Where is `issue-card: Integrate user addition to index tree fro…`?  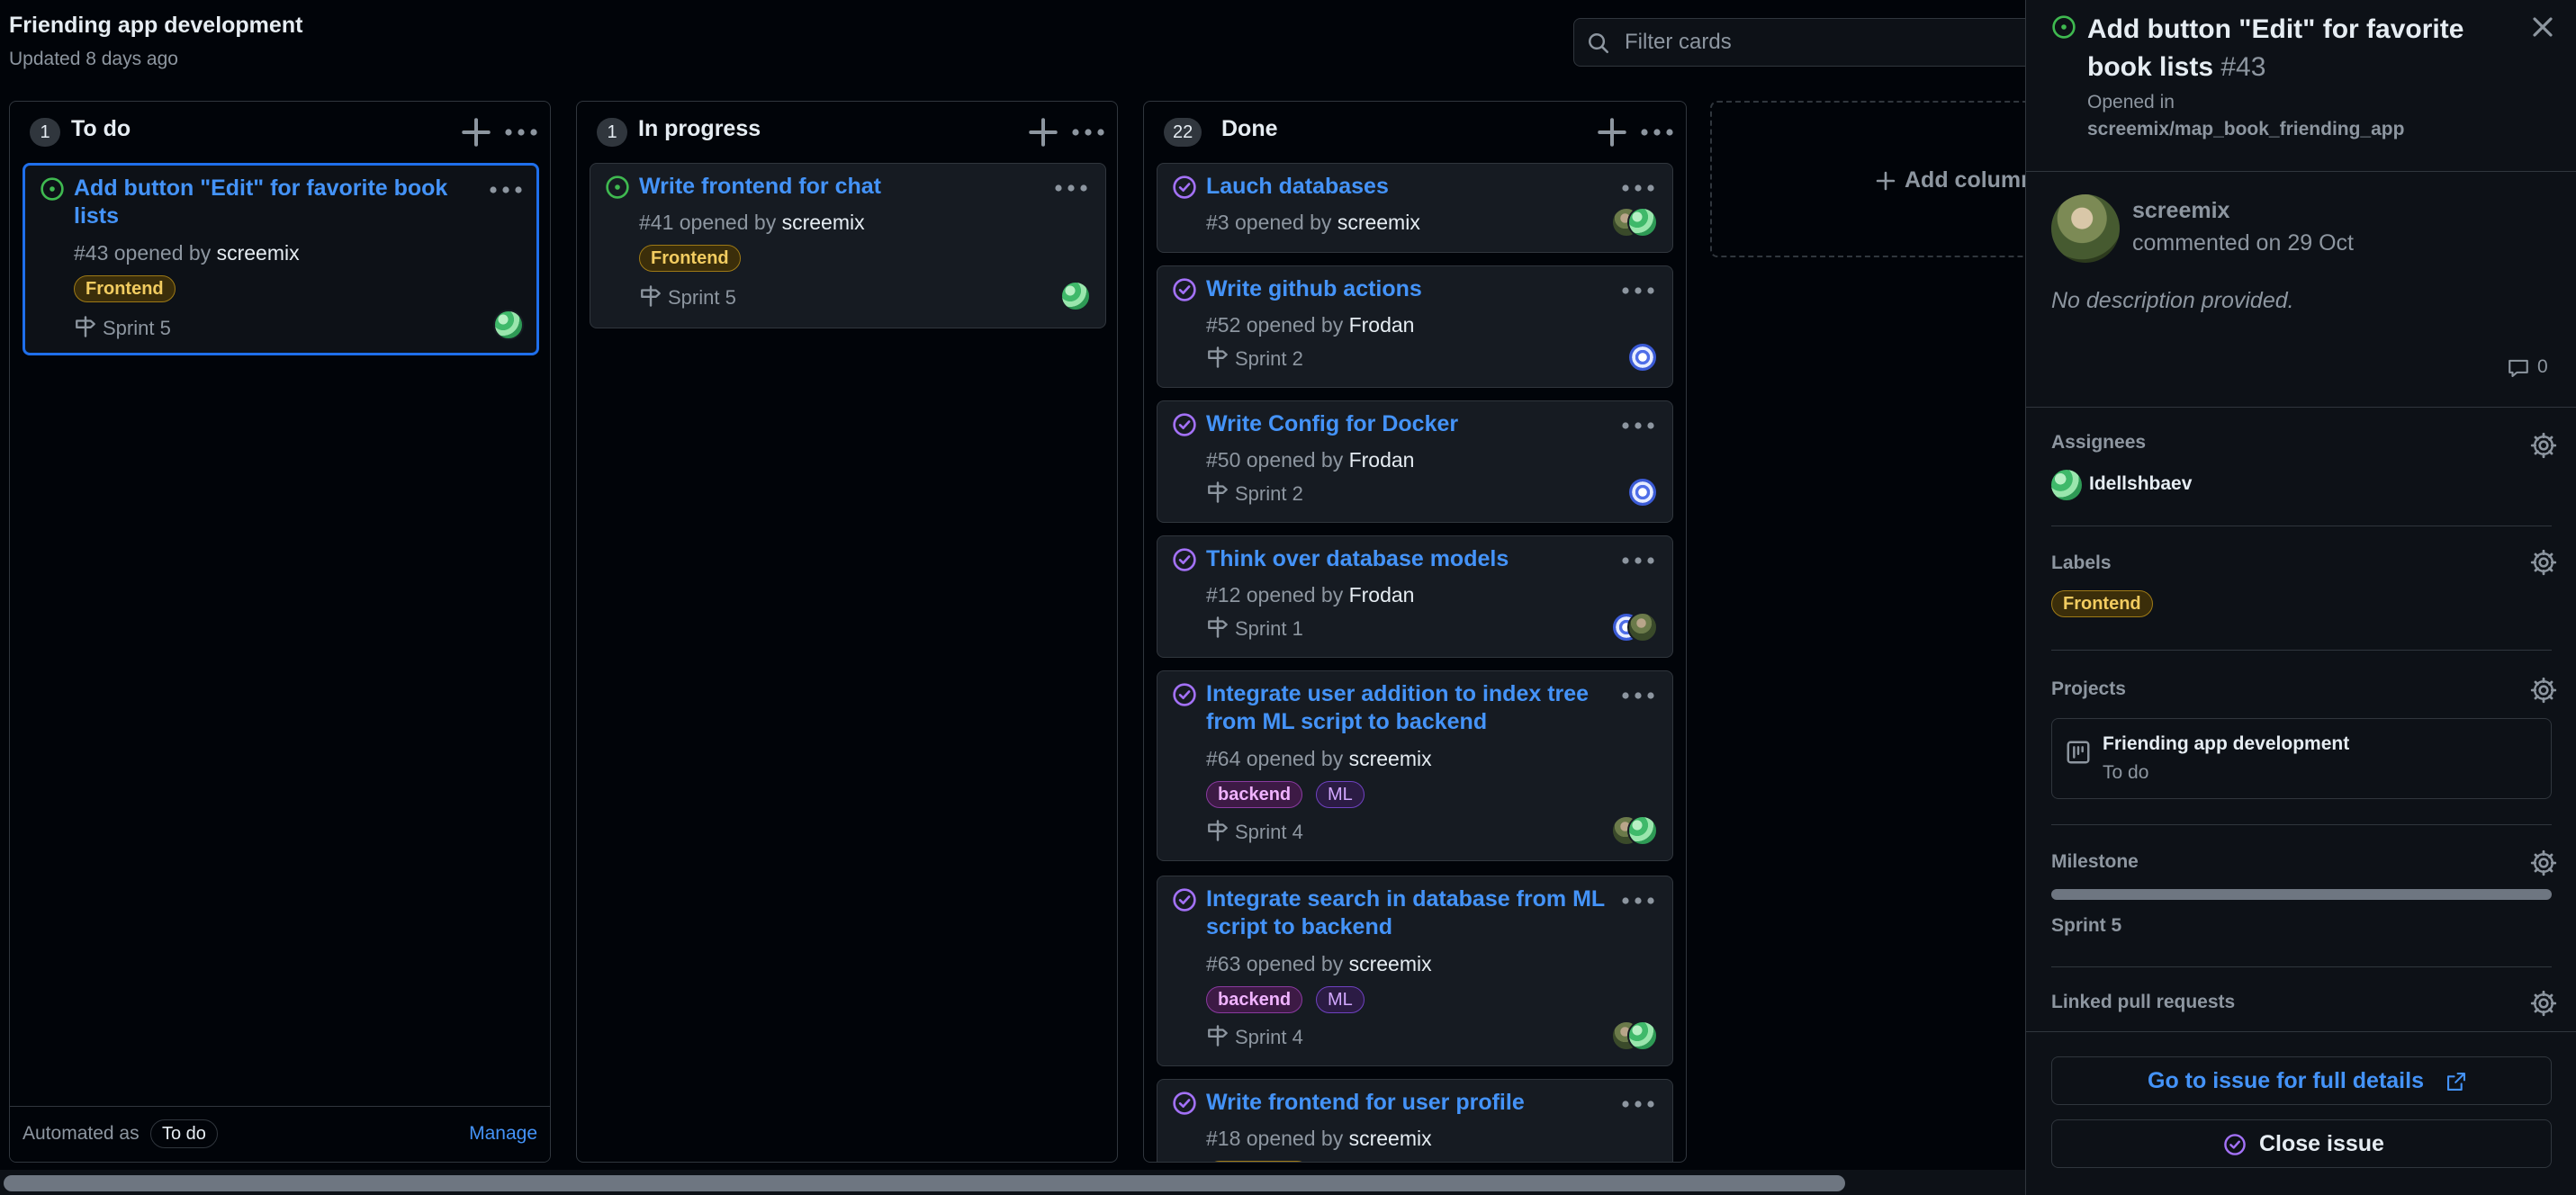 issue-card: Integrate user addition to index tree fro… is located at coordinates (1415, 765).